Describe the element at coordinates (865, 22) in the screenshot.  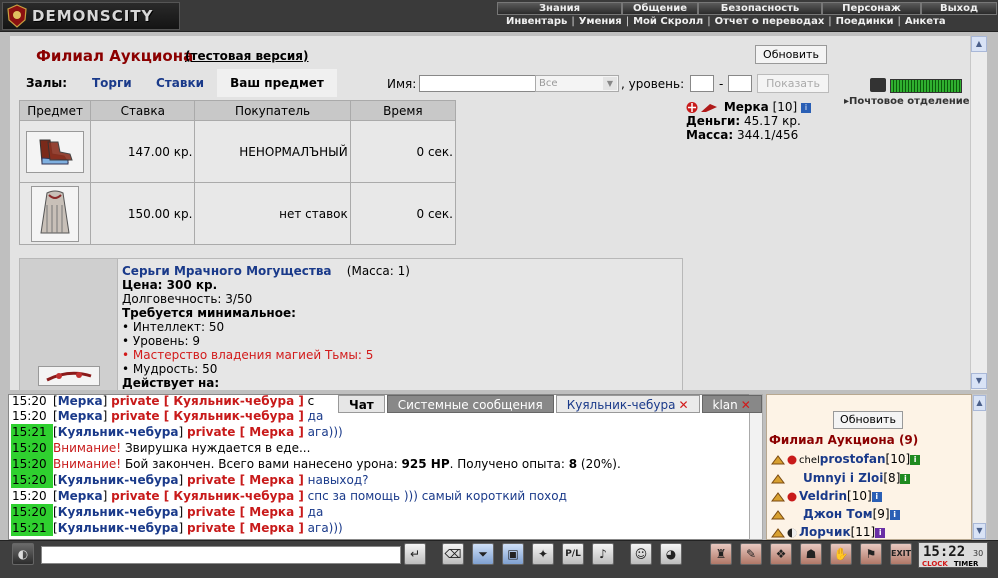
I see `menu-fights: Поединки` at that location.